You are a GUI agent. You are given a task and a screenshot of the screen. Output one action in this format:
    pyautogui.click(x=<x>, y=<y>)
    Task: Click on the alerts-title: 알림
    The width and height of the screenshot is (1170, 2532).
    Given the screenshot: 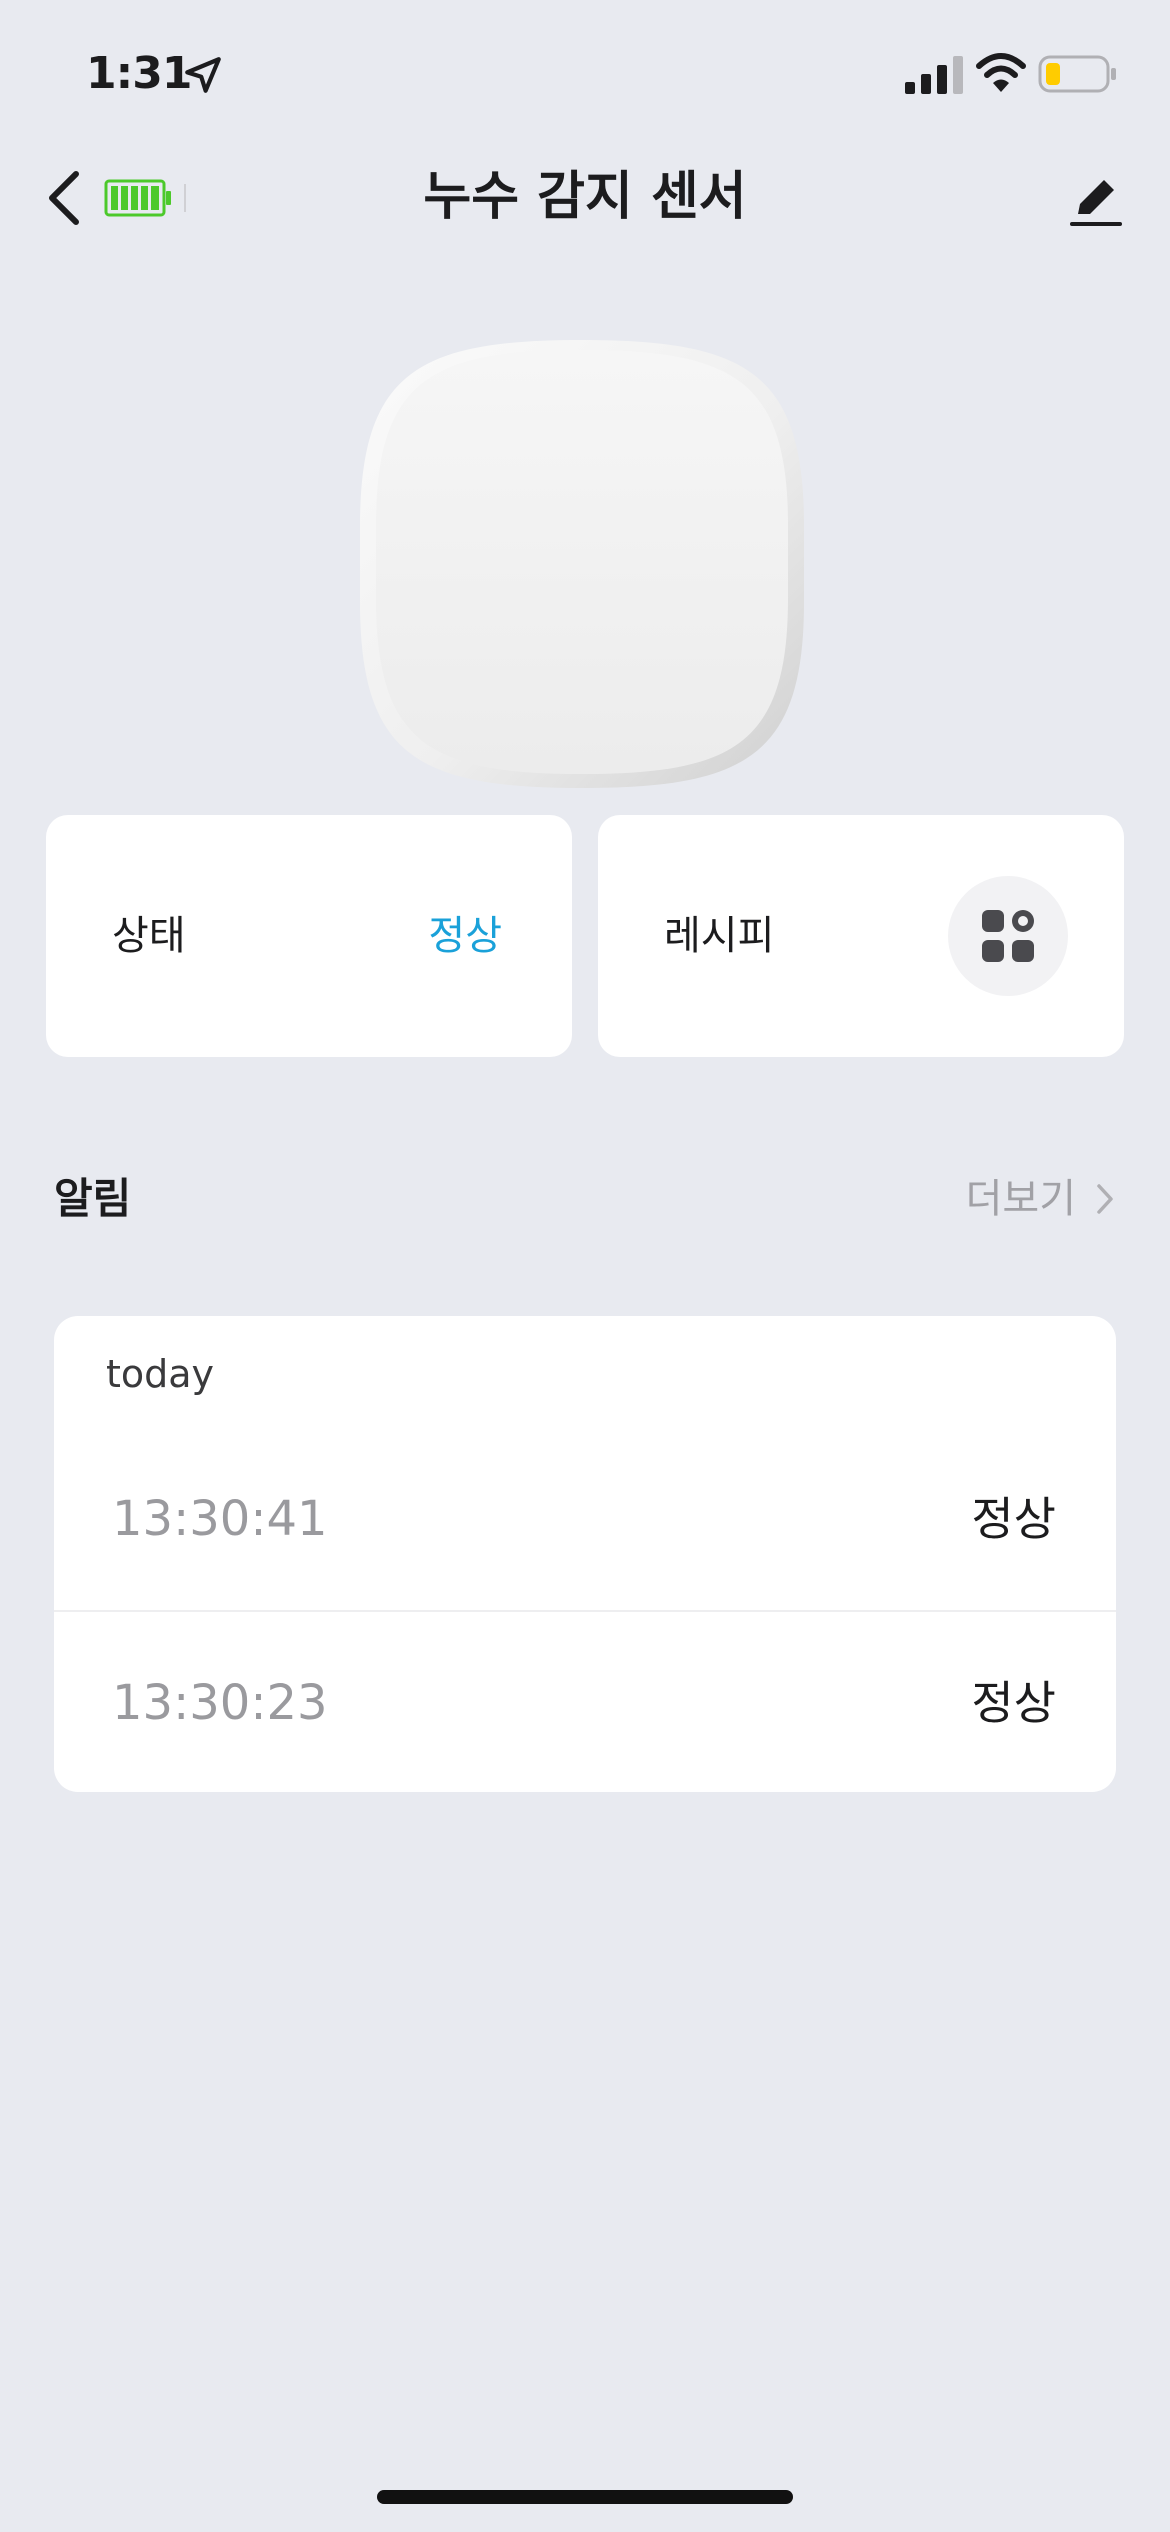 What is the action you would take?
    pyautogui.click(x=93, y=1198)
    